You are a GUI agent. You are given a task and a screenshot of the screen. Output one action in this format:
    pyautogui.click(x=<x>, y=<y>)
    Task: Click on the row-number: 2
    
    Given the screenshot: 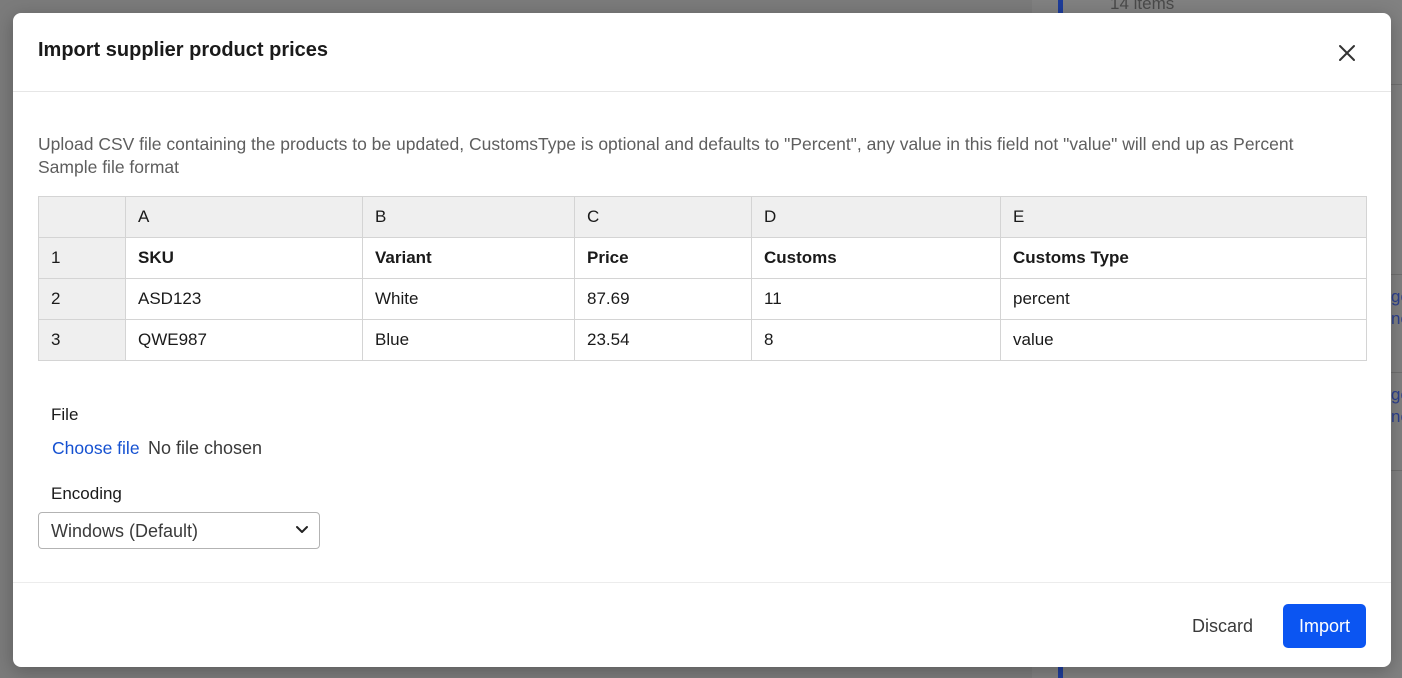 What is the action you would take?
    pyautogui.click(x=82, y=299)
    